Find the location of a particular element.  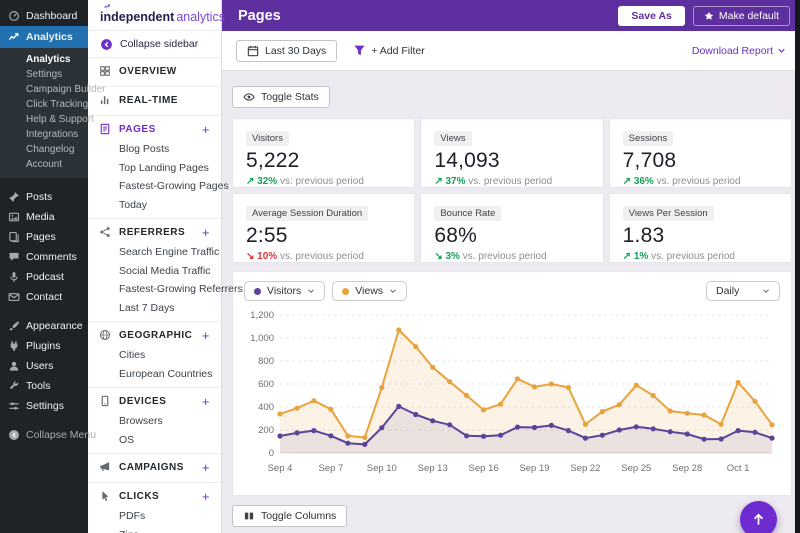

ia-section: DEVICES + Browsers OS is located at coordinates (154, 421).